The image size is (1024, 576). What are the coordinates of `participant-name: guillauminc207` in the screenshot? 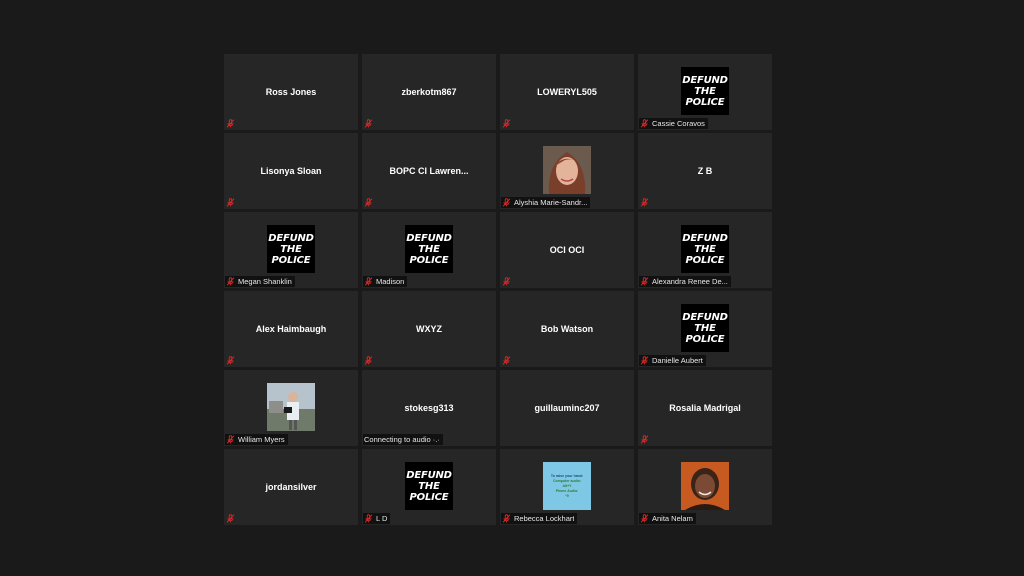 It's located at (567, 408).